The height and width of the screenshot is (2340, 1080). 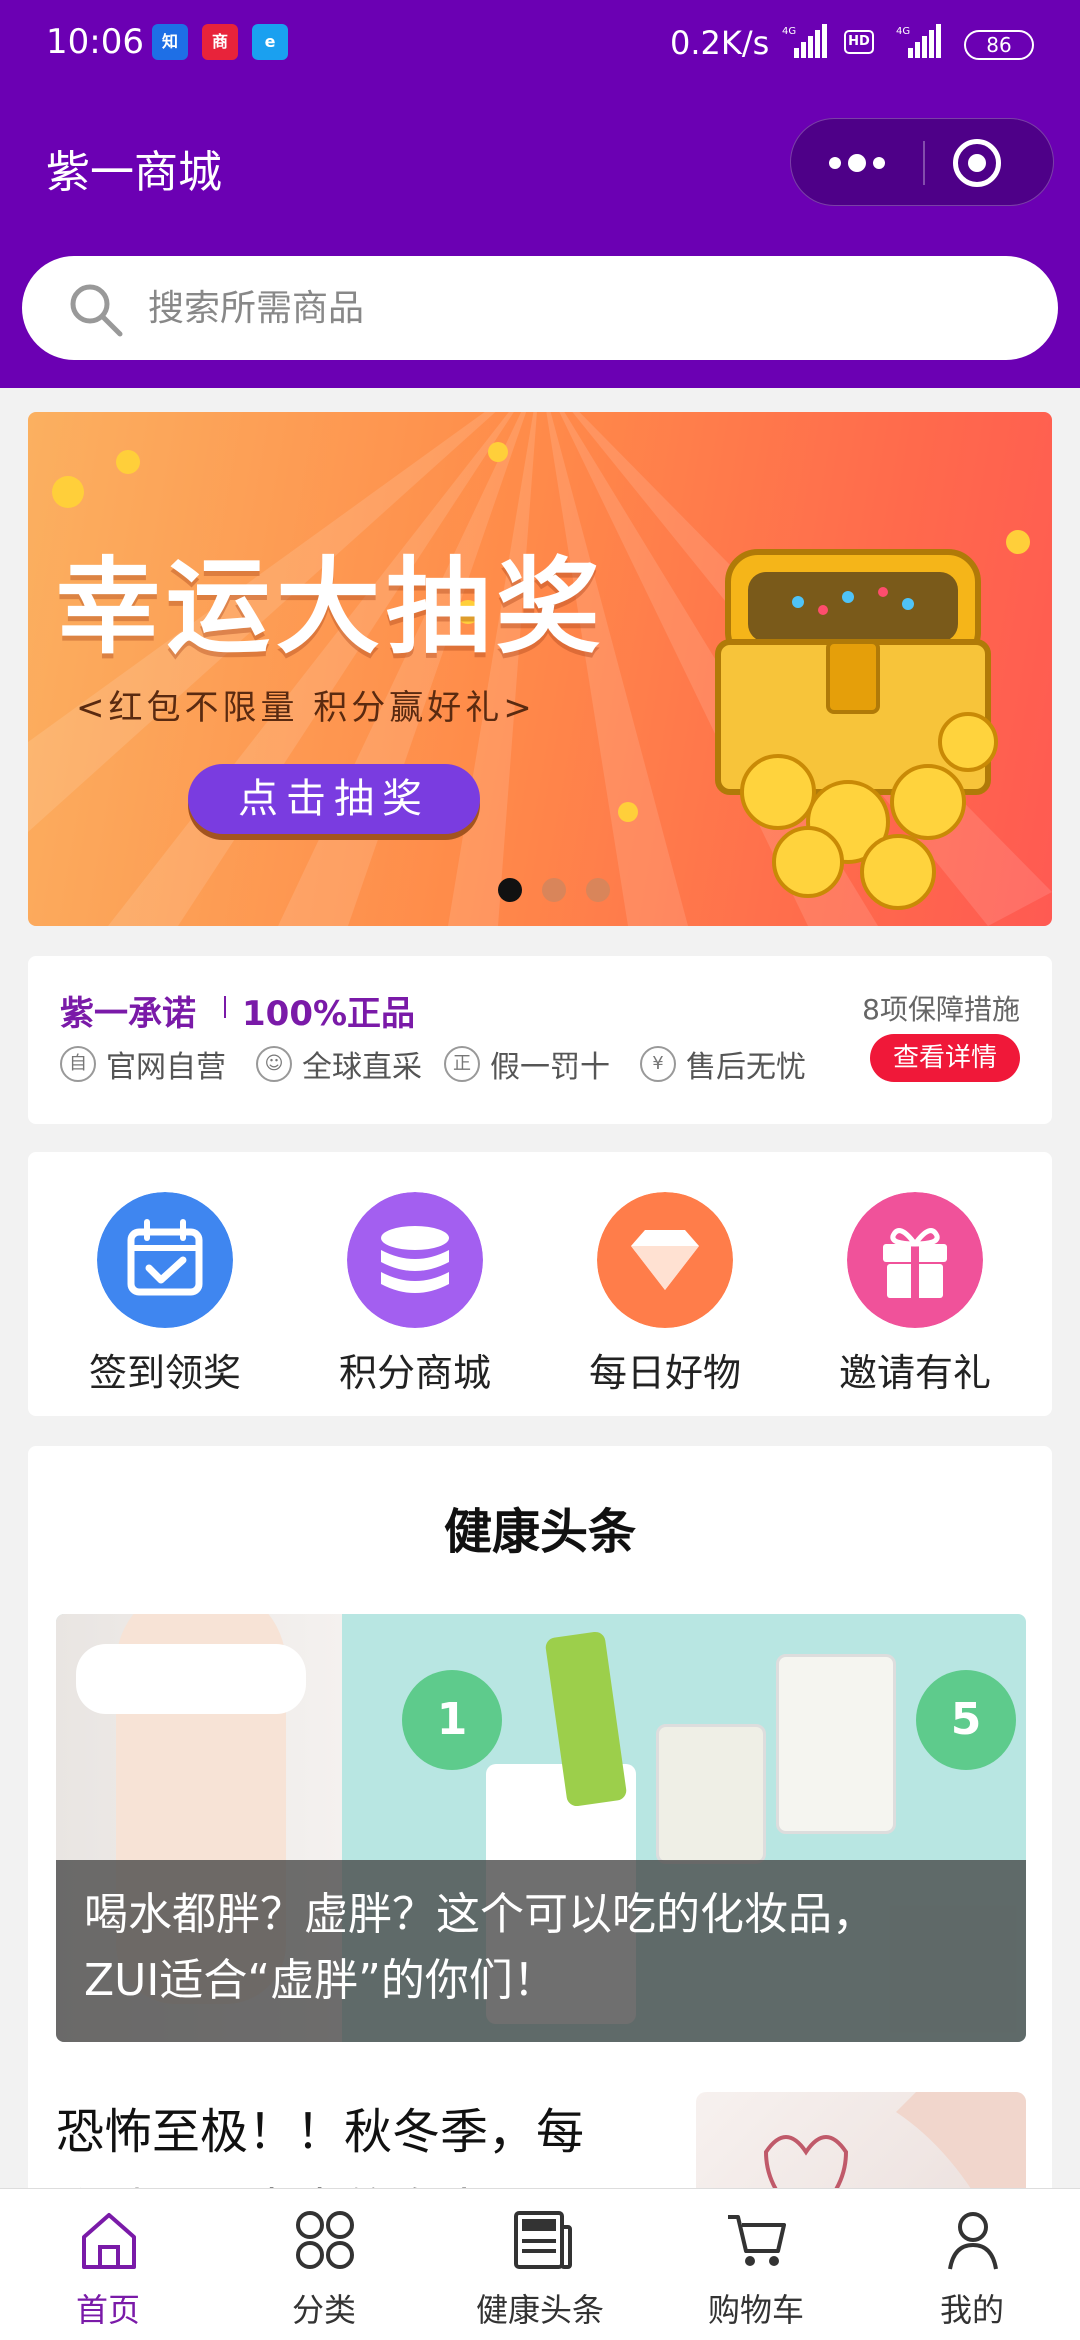 I want to click on bottom-tab-bar: 首页 分类 健康头条 购物车 我的, so click(x=540, y=2264).